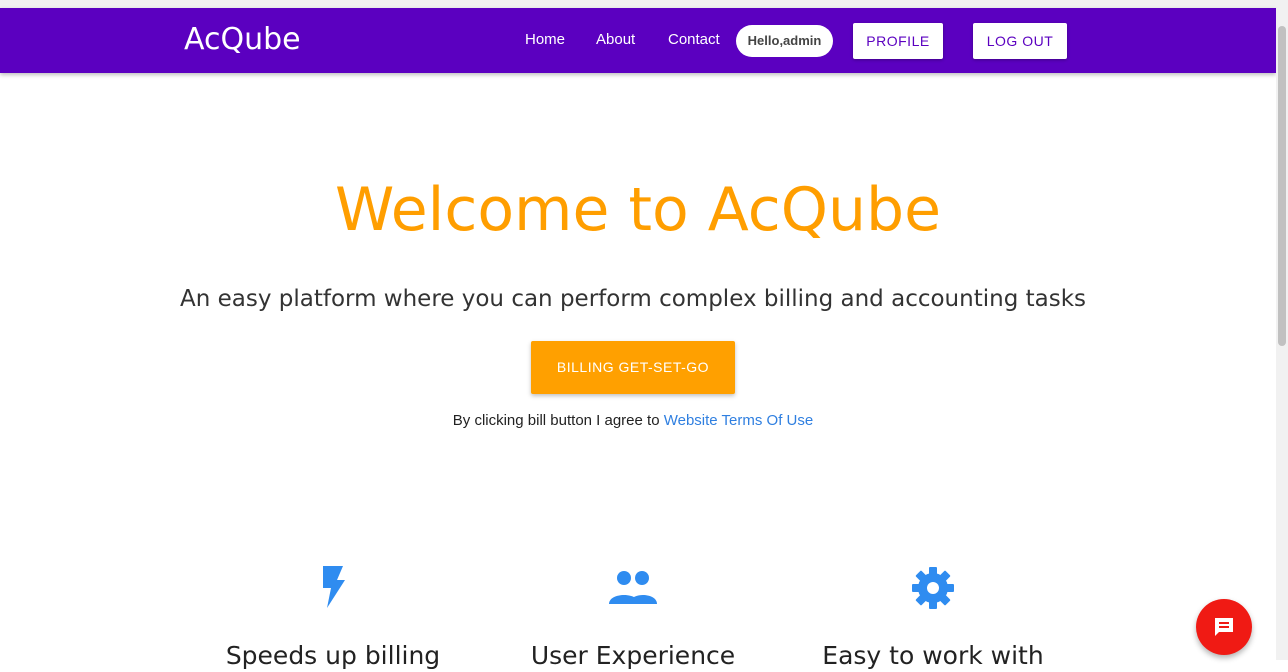 The height and width of the screenshot is (672, 1288). I want to click on page-scrollbar, so click(1282, 334).